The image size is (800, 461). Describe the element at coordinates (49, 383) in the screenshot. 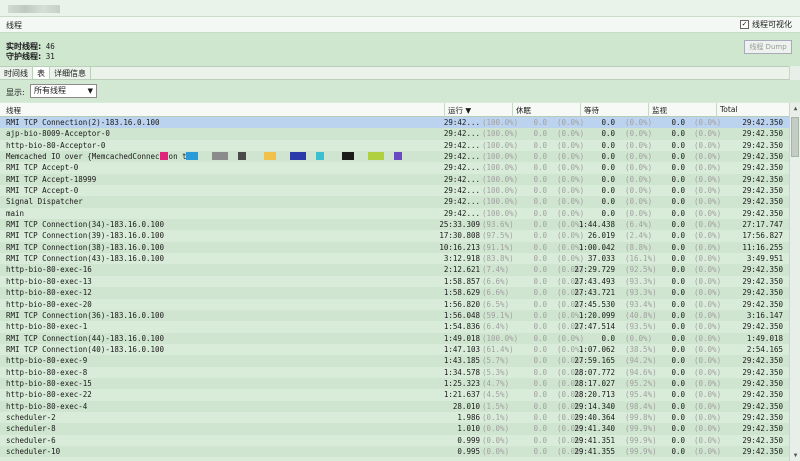

I see `thread-name: http-bio-80-exec-15` at that location.